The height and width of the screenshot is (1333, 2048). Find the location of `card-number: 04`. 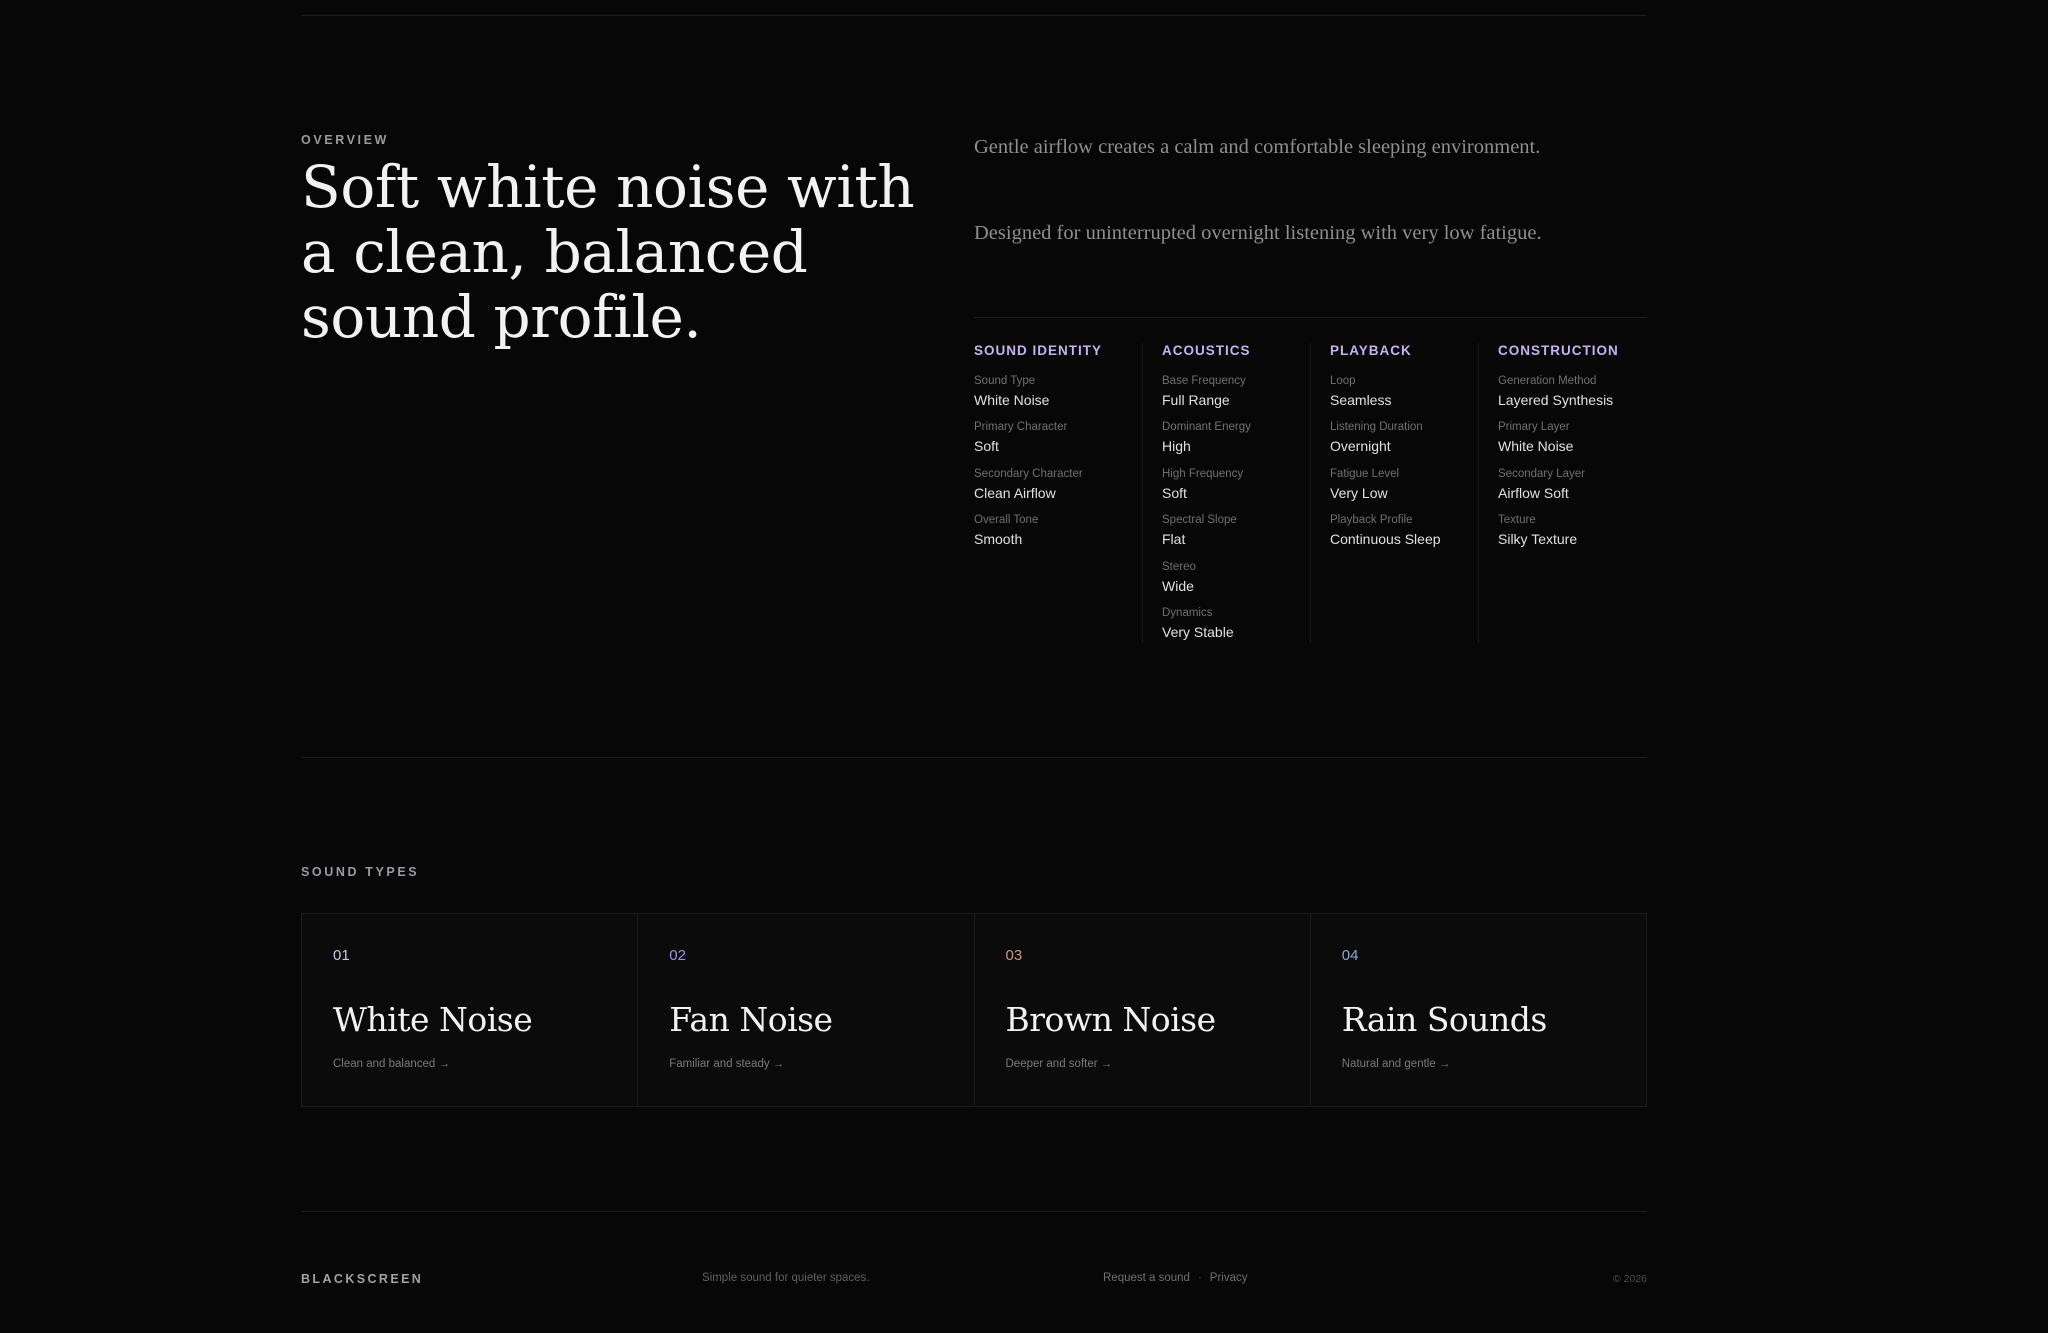

card-number: 04 is located at coordinates (1350, 955).